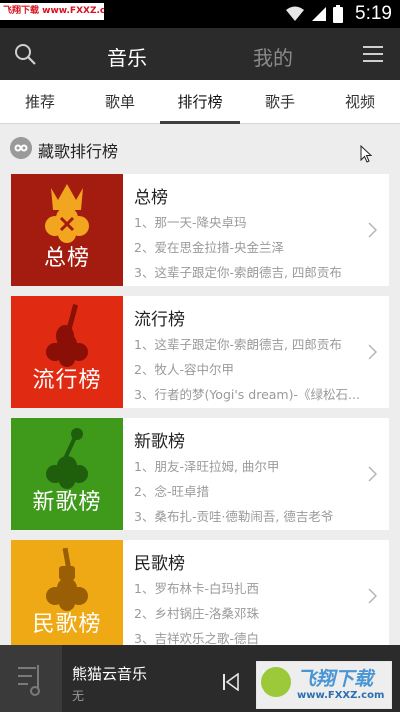 This screenshot has height=712, width=400. Describe the element at coordinates (184, 369) in the screenshot. I see `chart-song-2: 2、牧人-容中尔甲` at that location.